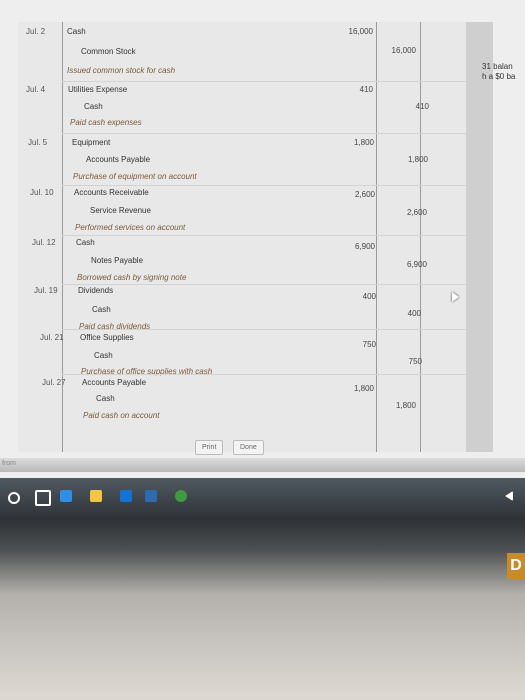  What do you see at coordinates (369, 344) in the screenshot?
I see `debit-amount: 750` at bounding box center [369, 344].